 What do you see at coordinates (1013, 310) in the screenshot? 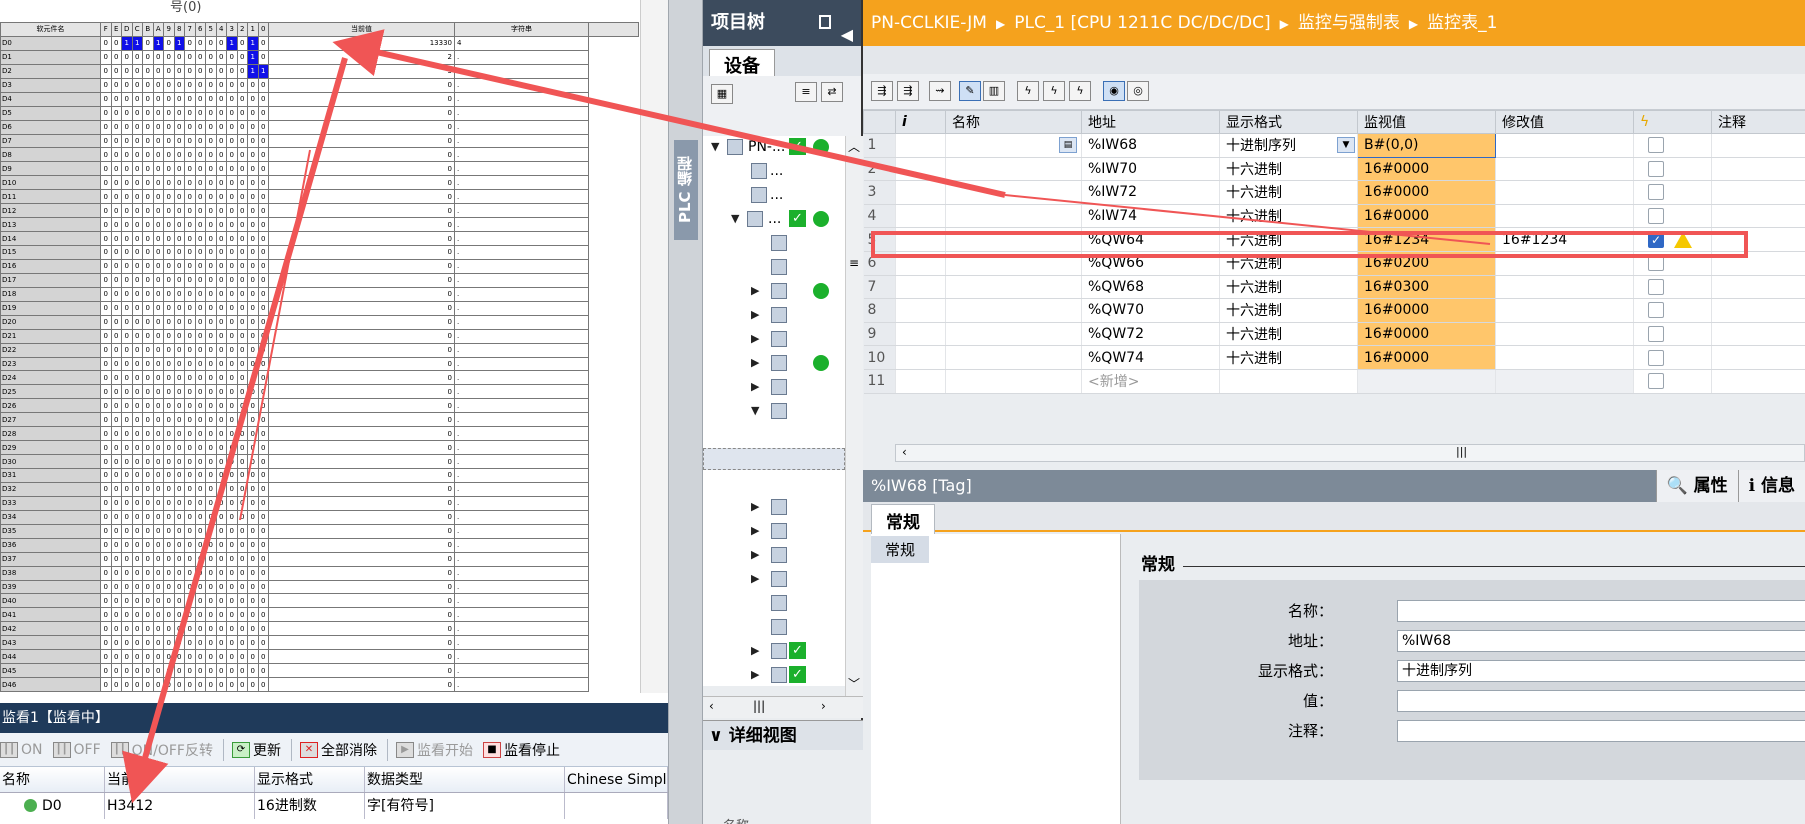
I see `tag-name-cell` at bounding box center [1013, 310].